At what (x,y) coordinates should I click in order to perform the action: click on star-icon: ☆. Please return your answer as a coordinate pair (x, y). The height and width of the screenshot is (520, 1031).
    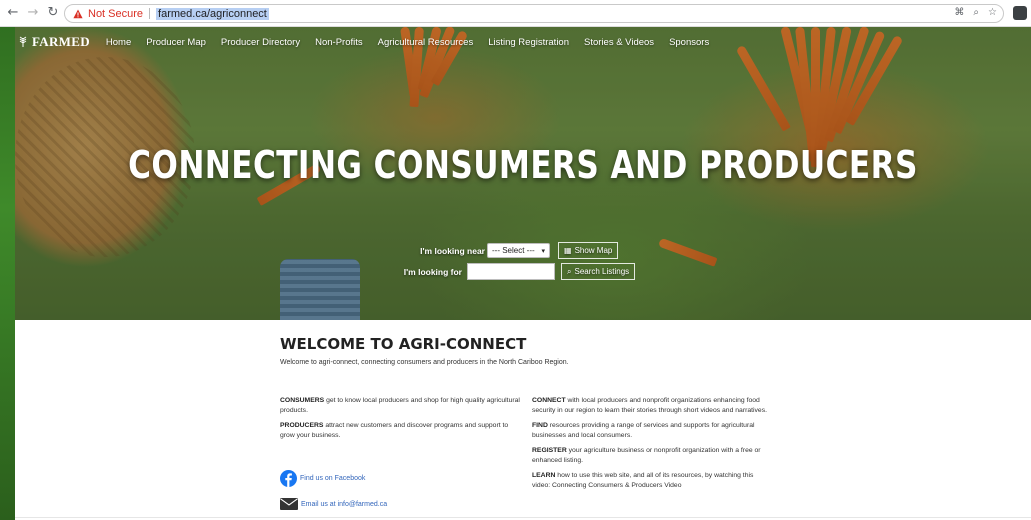
    Looking at the image, I should click on (992, 12).